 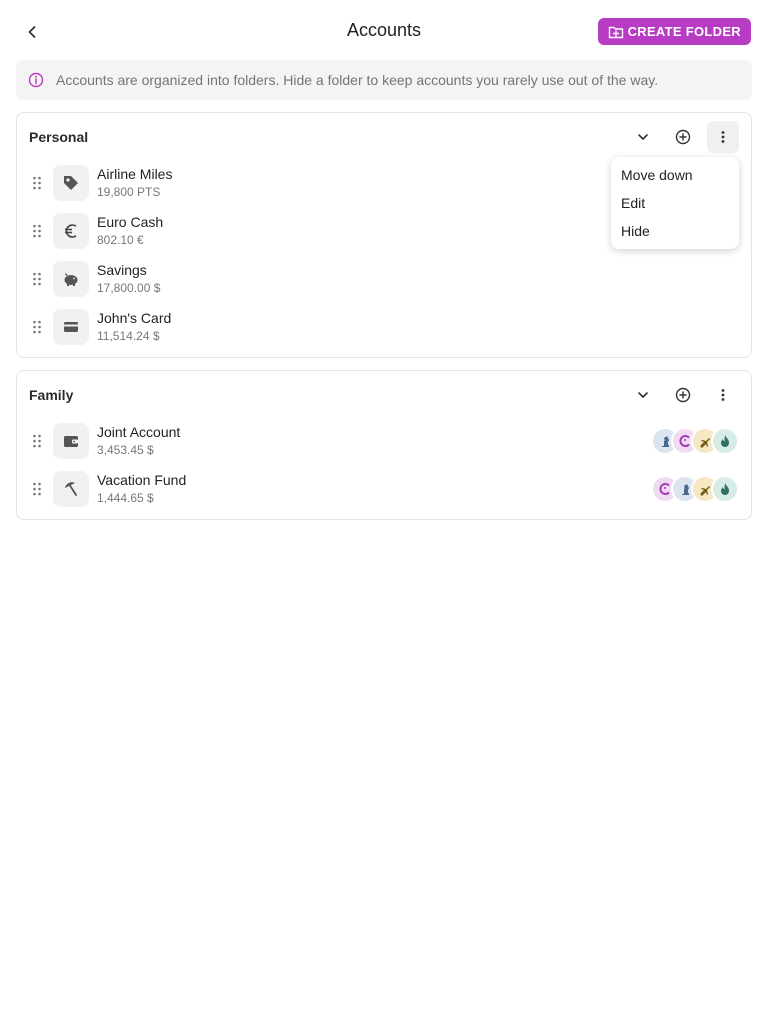 I want to click on account-balance: 19,800 PTS, so click(x=129, y=192).